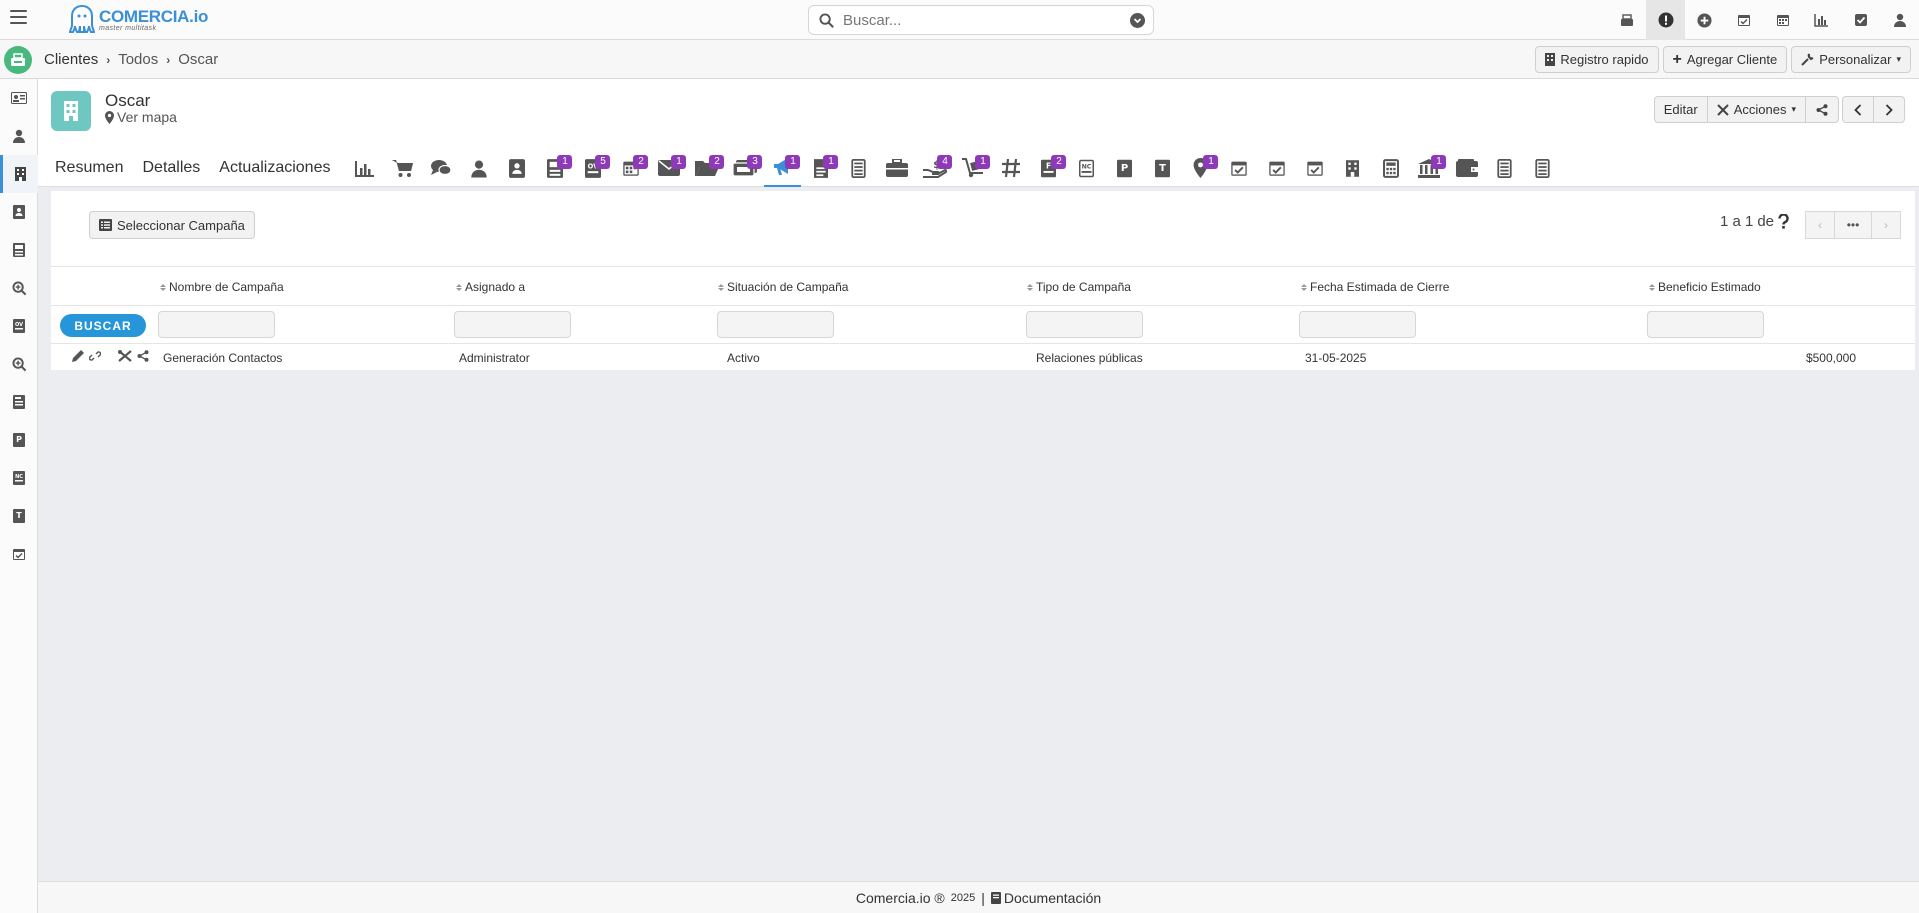  Describe the element at coordinates (1677, 59) in the screenshot. I see `plus-icon: +` at that location.